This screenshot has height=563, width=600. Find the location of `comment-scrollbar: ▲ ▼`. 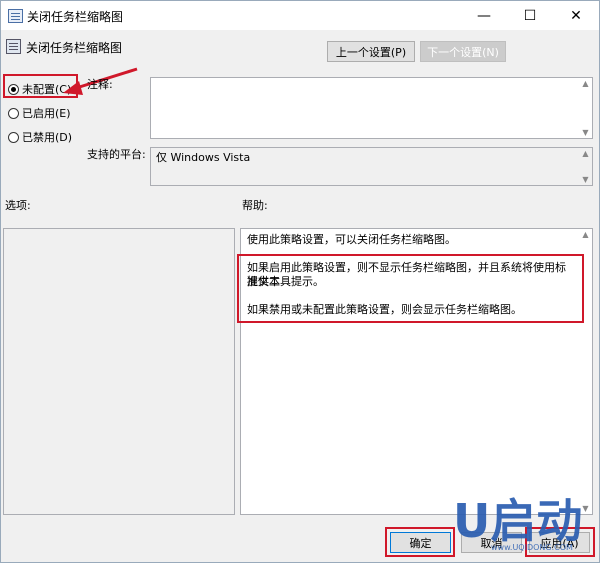

comment-scrollbar: ▲ ▼ is located at coordinates (585, 108).